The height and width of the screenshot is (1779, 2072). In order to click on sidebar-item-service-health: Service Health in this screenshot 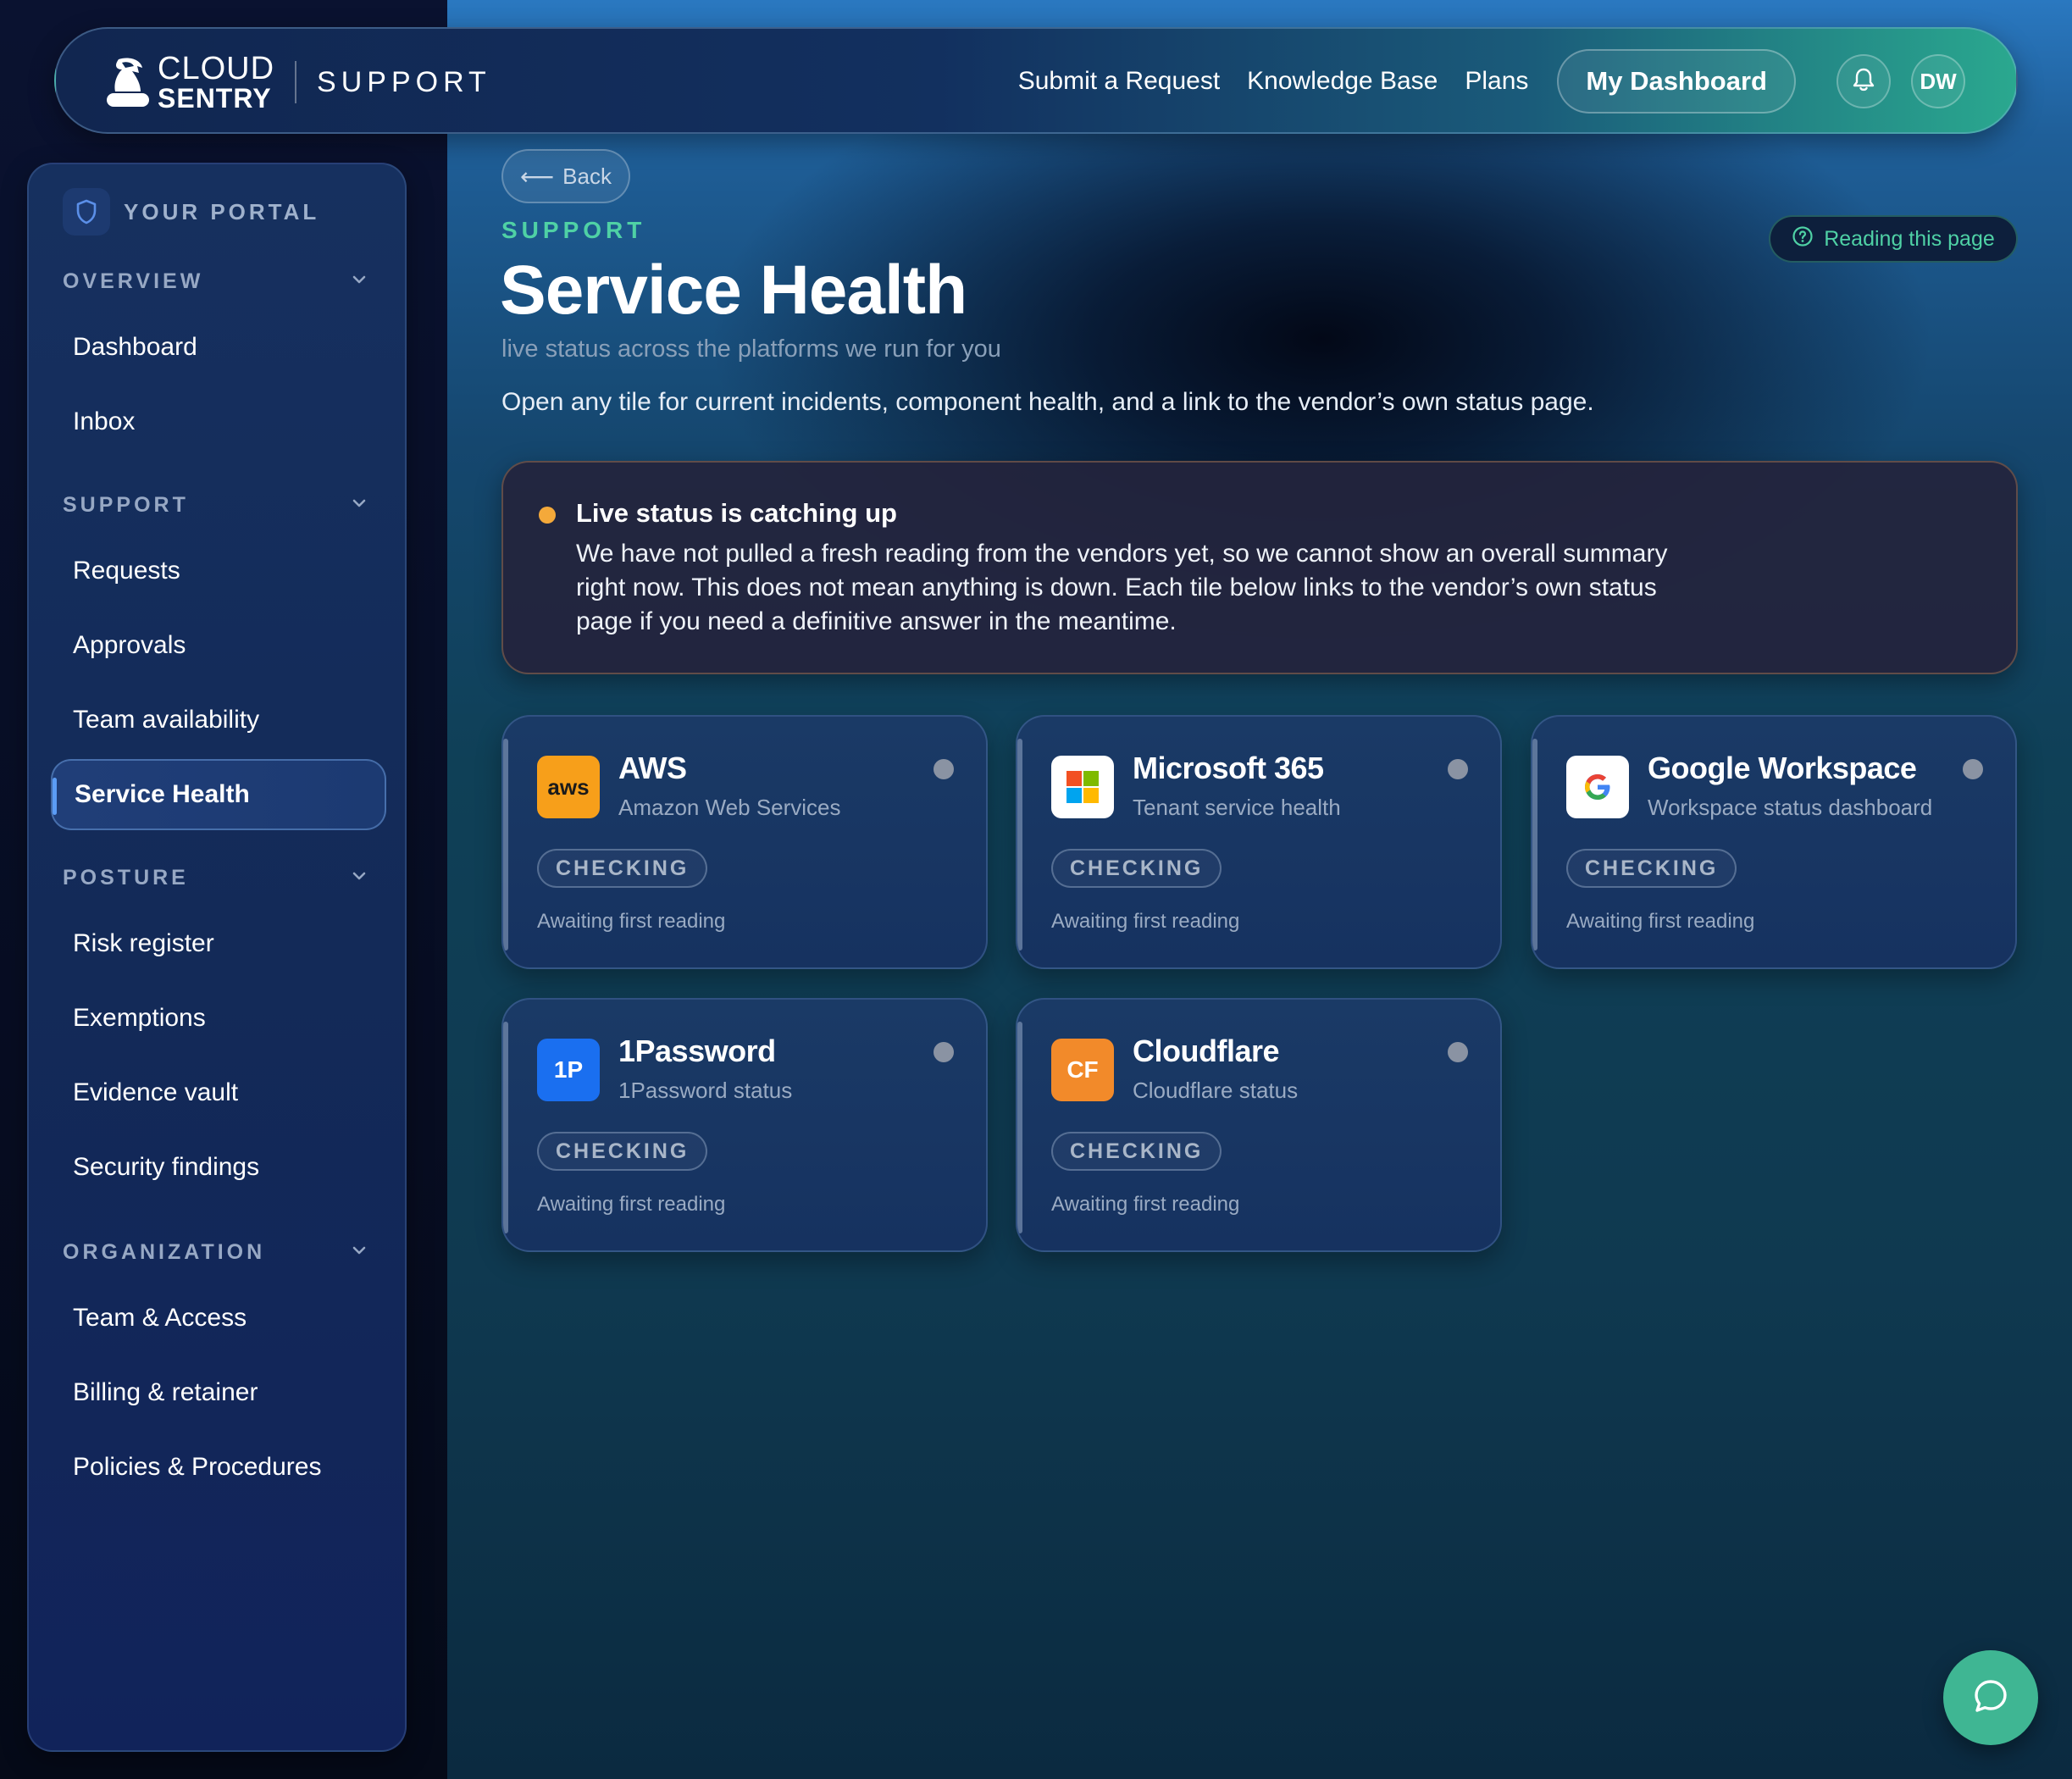, I will do `click(218, 794)`.